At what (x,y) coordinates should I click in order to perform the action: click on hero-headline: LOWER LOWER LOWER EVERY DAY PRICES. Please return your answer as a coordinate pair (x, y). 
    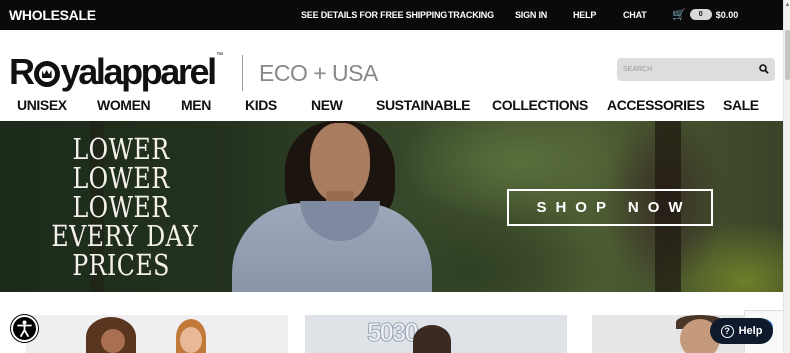
    Looking at the image, I should click on (121, 207).